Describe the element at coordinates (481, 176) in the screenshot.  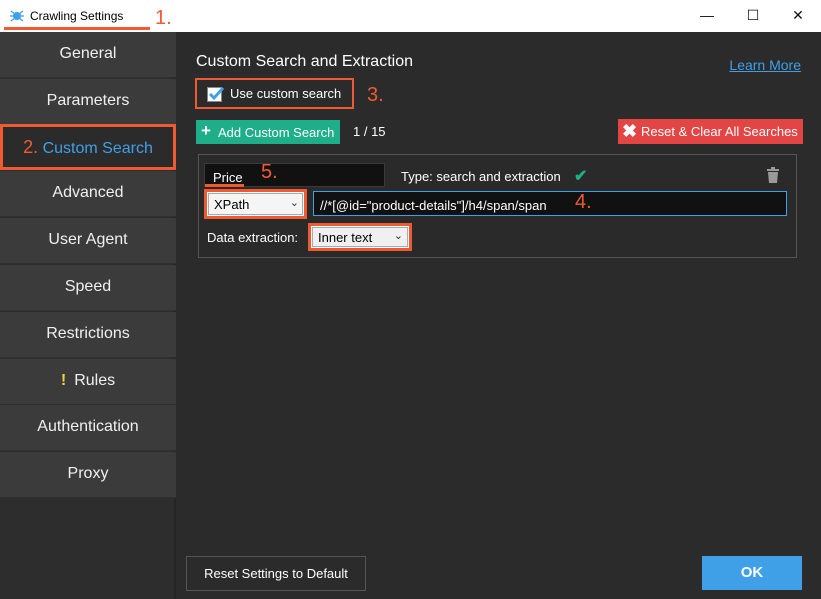
I see `search-type-label: Type: search and extraction` at that location.